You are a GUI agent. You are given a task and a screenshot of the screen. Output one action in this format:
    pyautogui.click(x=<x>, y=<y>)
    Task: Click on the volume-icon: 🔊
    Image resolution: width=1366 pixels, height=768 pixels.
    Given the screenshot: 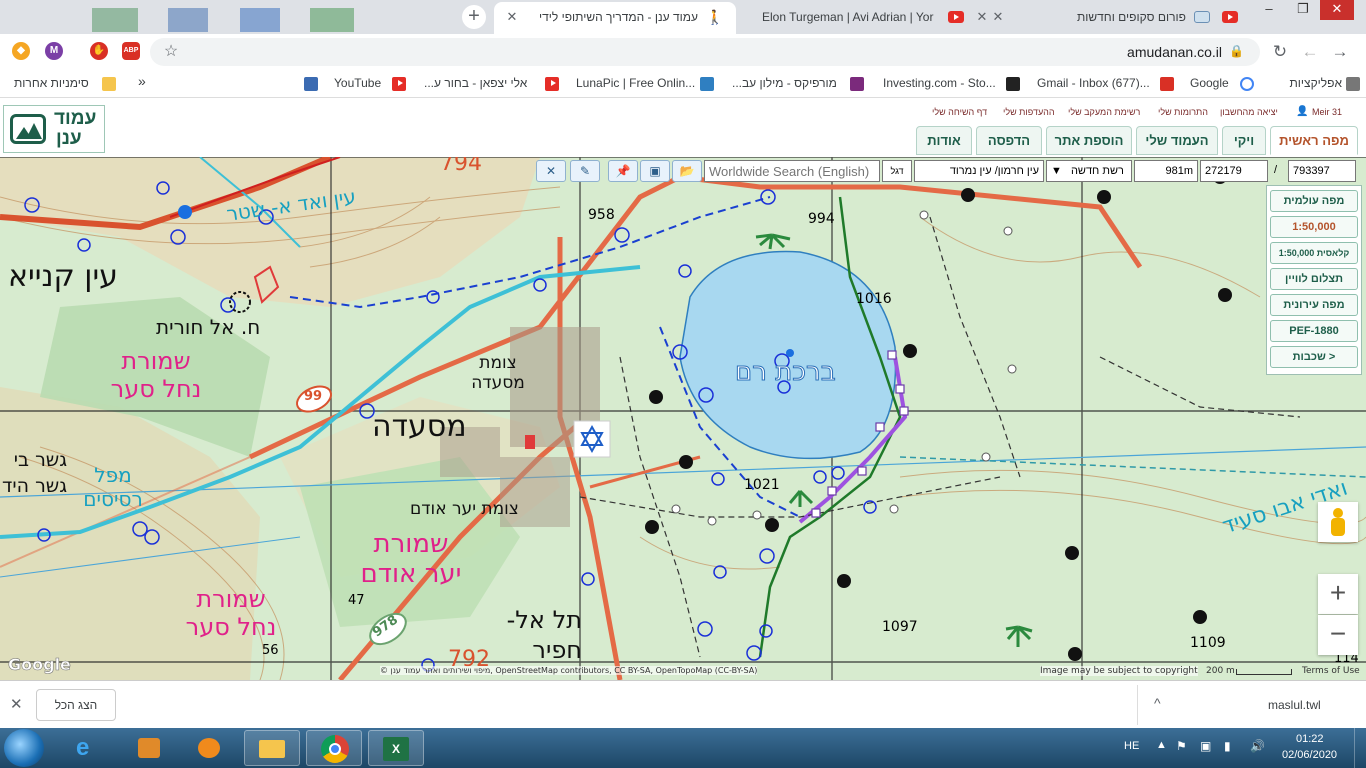 What is the action you would take?
    pyautogui.click(x=1257, y=746)
    